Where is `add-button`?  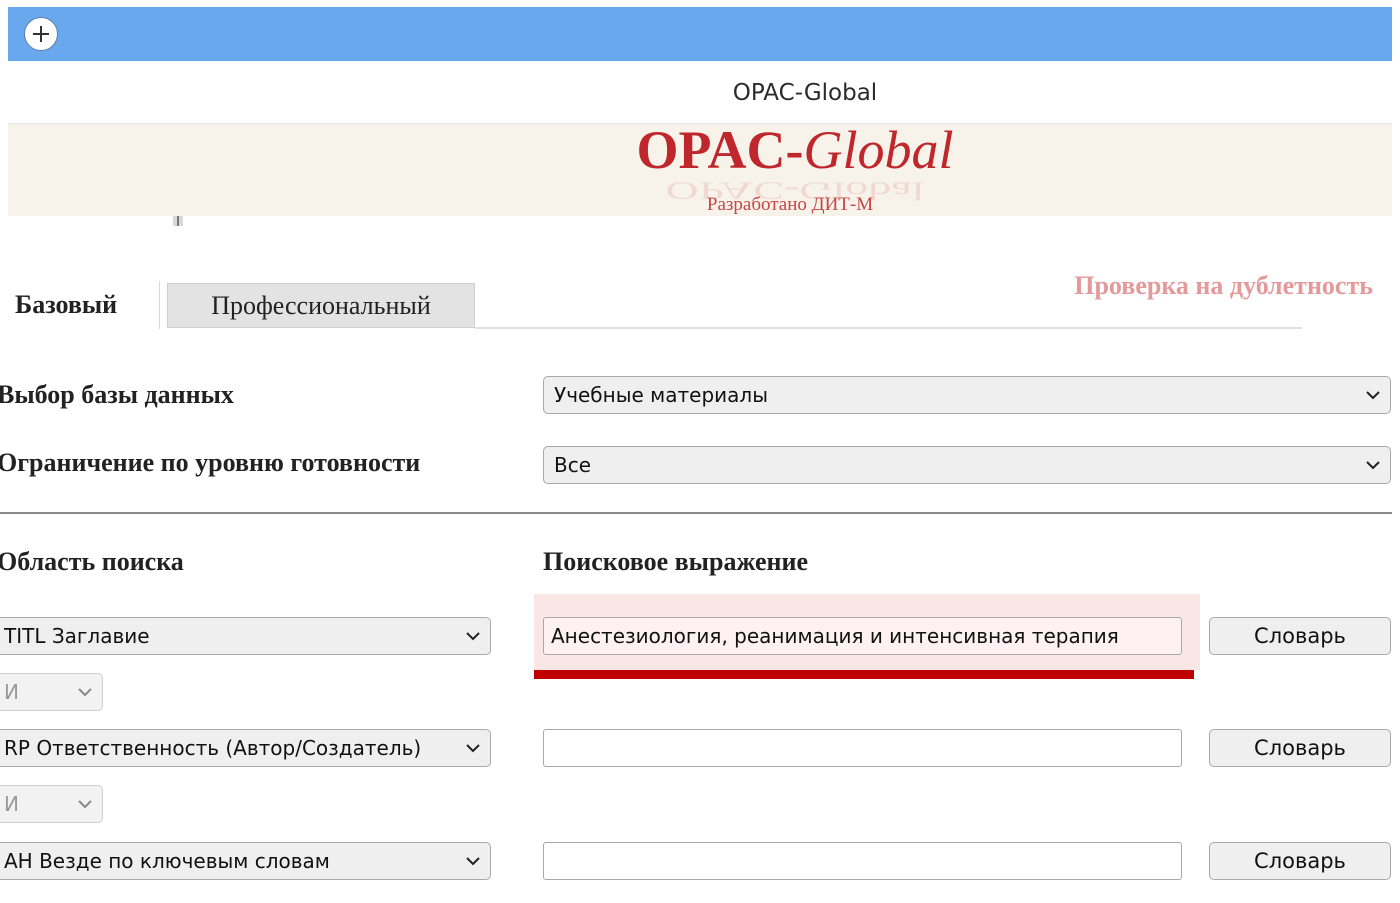 add-button is located at coordinates (41, 34).